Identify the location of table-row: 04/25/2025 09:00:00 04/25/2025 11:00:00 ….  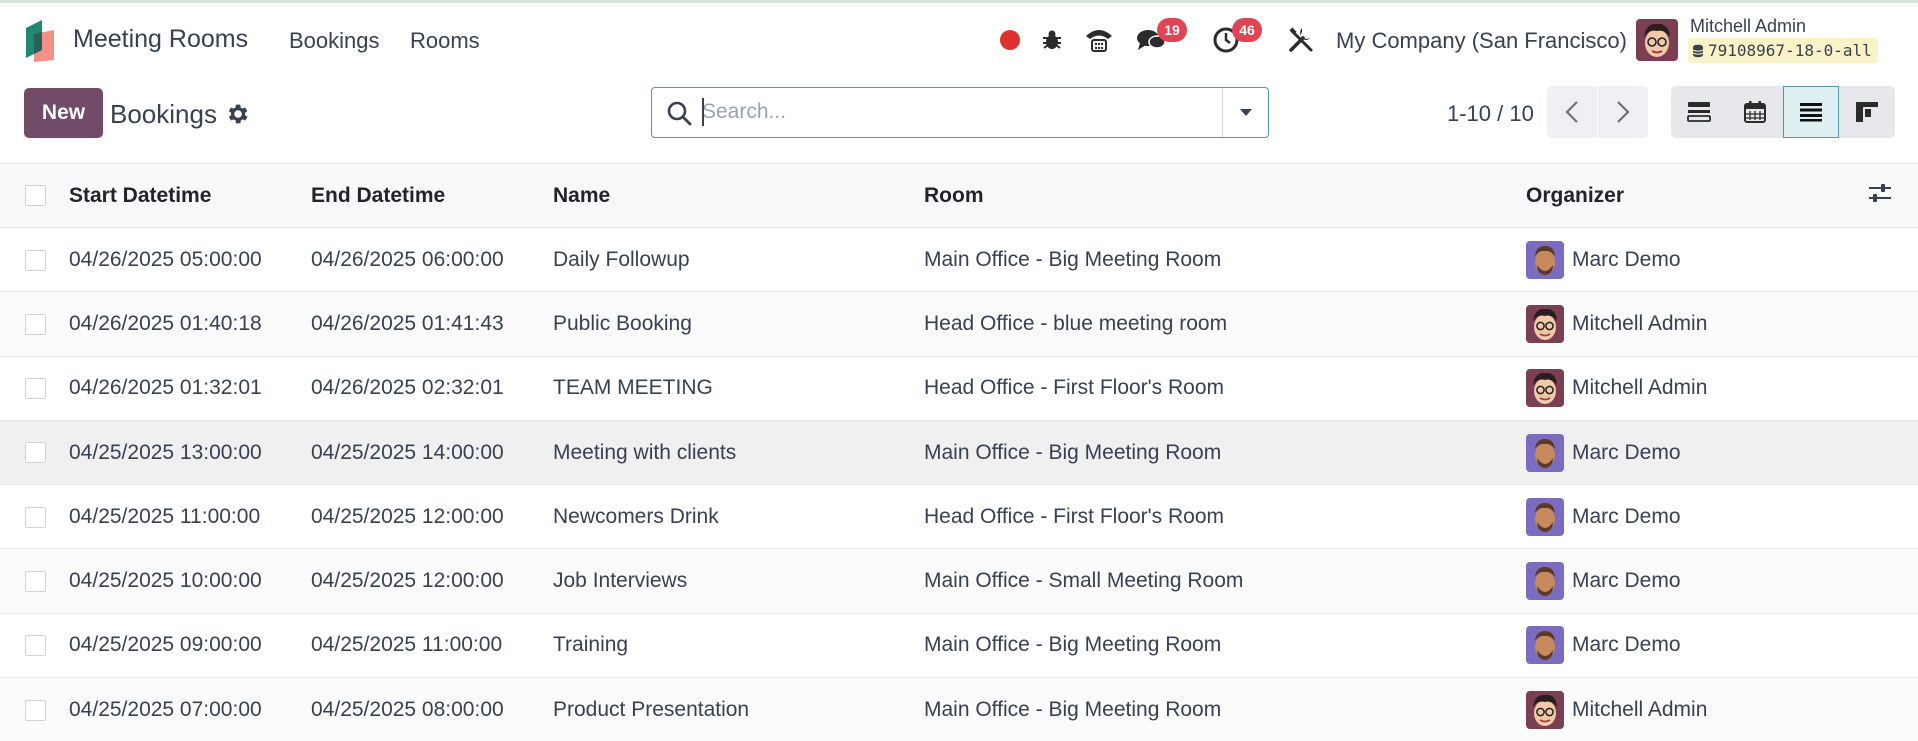
(959, 645).